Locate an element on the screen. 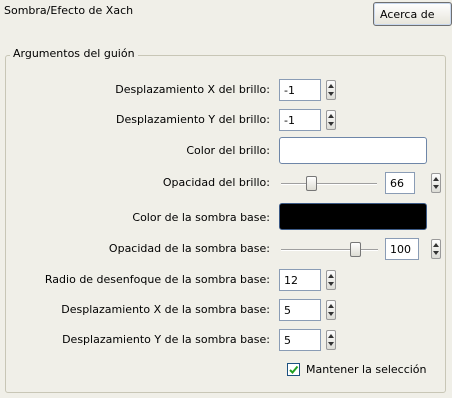 The image size is (452, 398). glow-opacity-input: 66 is located at coordinates (400, 183).